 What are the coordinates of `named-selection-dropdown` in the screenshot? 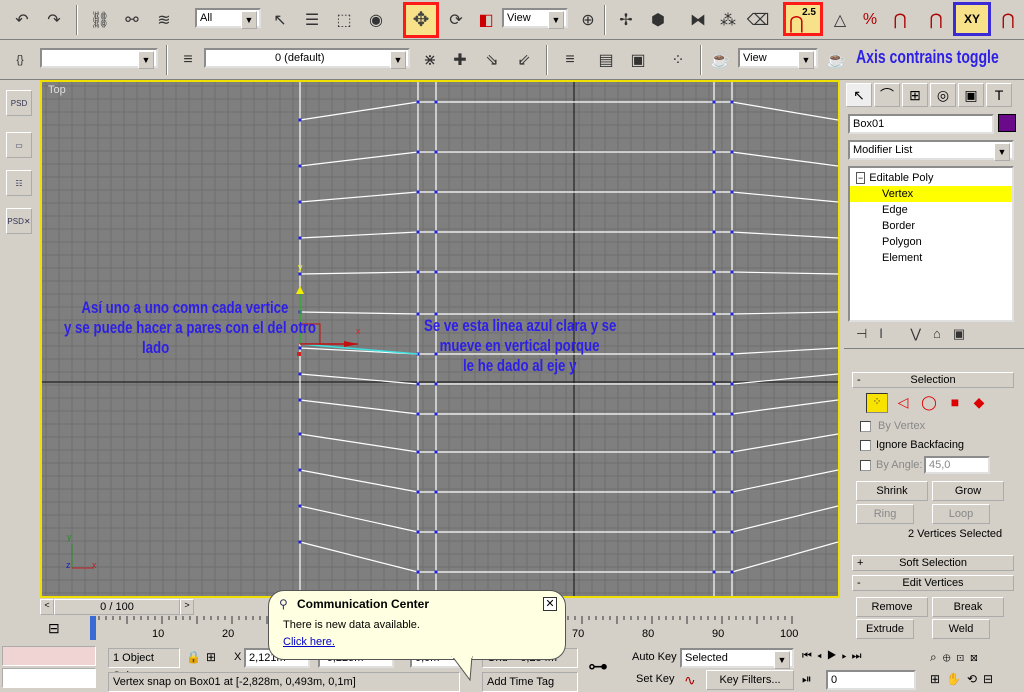 It's located at (99, 58).